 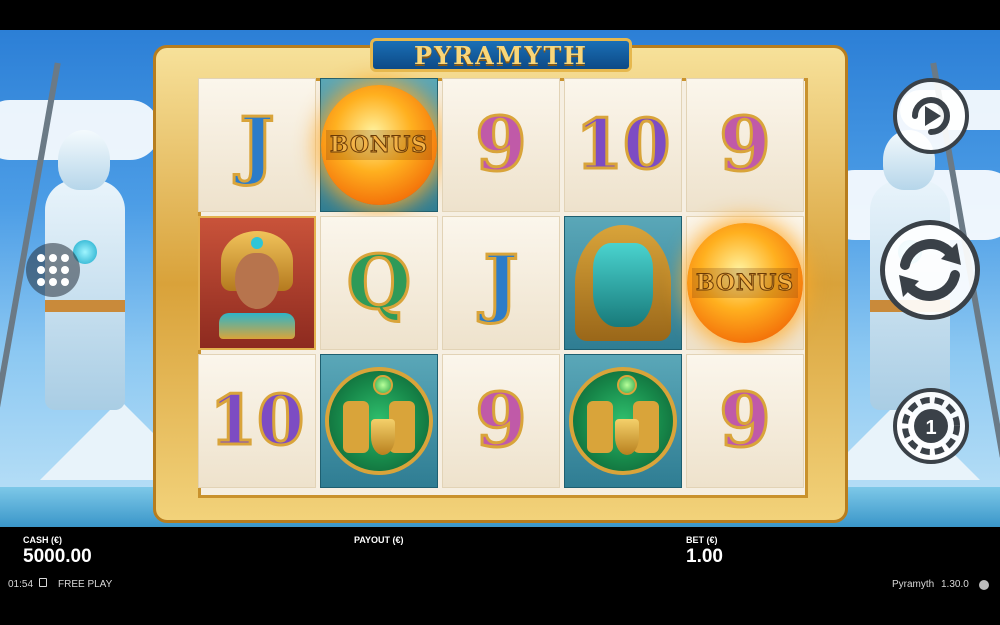 I want to click on reel-2-row-1: BONUS, so click(x=379, y=145).